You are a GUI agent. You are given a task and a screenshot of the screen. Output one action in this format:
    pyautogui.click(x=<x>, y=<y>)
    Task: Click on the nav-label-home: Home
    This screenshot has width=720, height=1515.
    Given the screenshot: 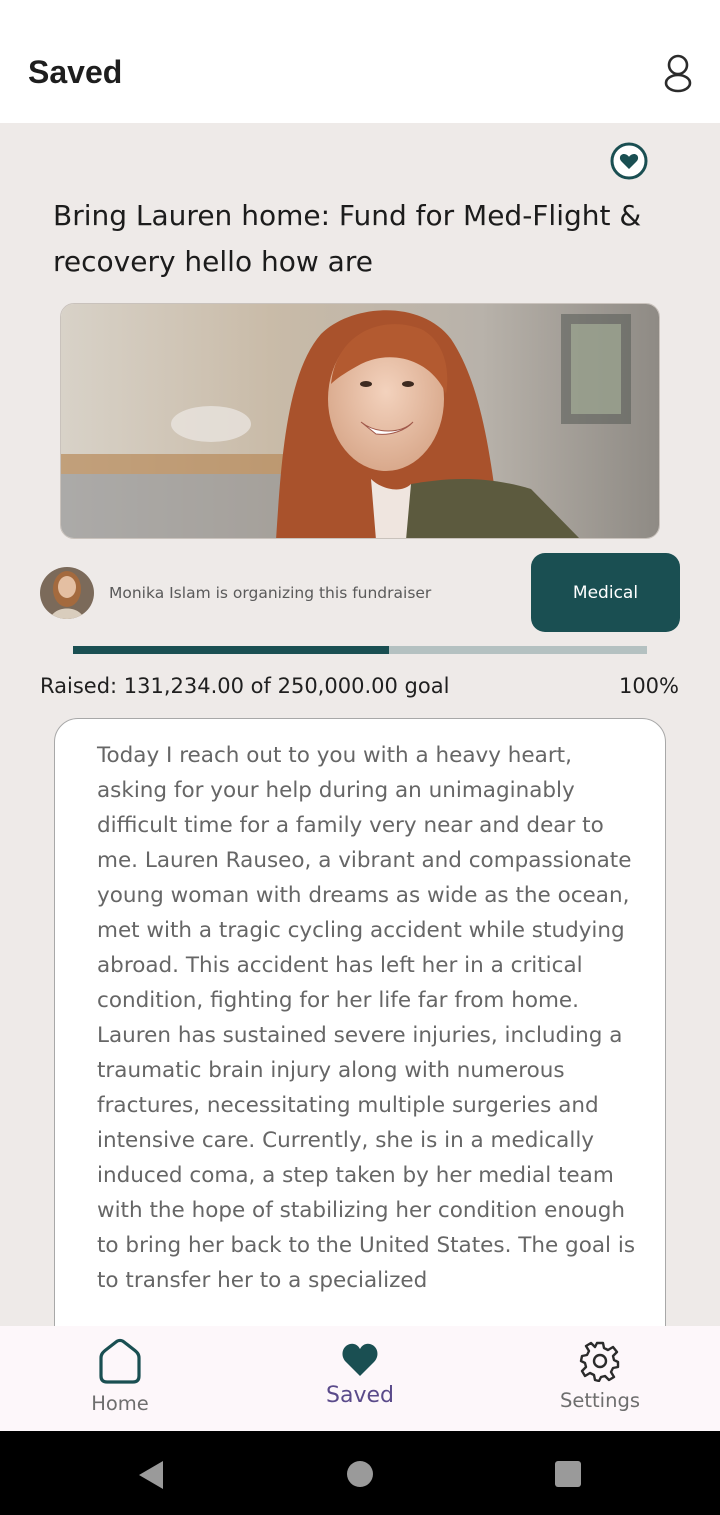 What is the action you would take?
    pyautogui.click(x=120, y=1403)
    